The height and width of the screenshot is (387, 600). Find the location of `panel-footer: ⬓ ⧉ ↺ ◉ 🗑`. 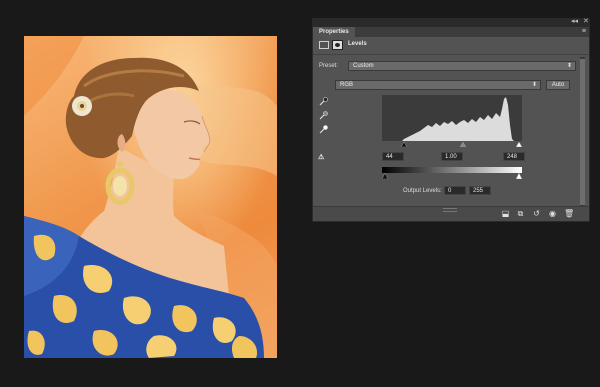

panel-footer: ⬓ ⧉ ↺ ◉ 🗑 is located at coordinates (451, 213).